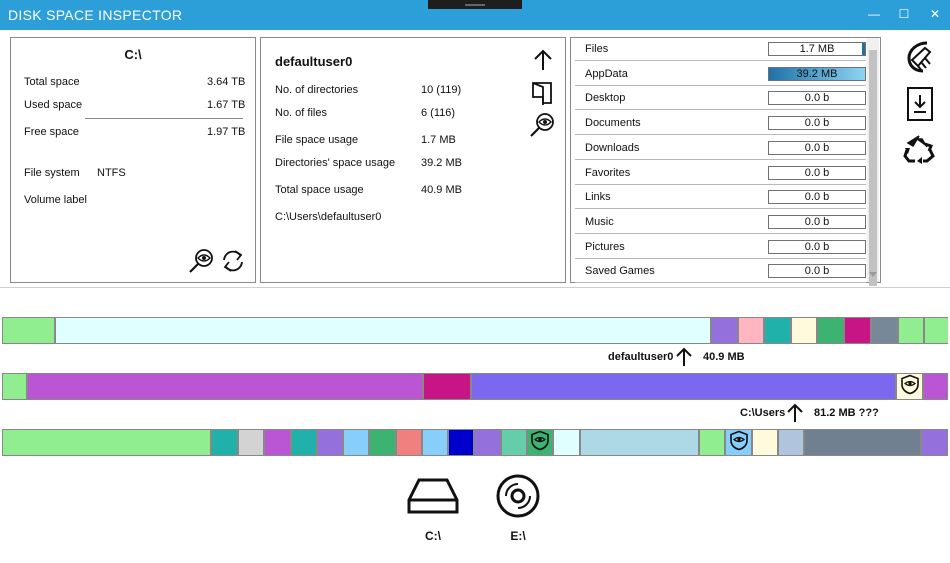 The width and height of the screenshot is (950, 563). Describe the element at coordinates (720, 198) in the screenshot. I see `folder-list-item: Links 0.0 b` at that location.